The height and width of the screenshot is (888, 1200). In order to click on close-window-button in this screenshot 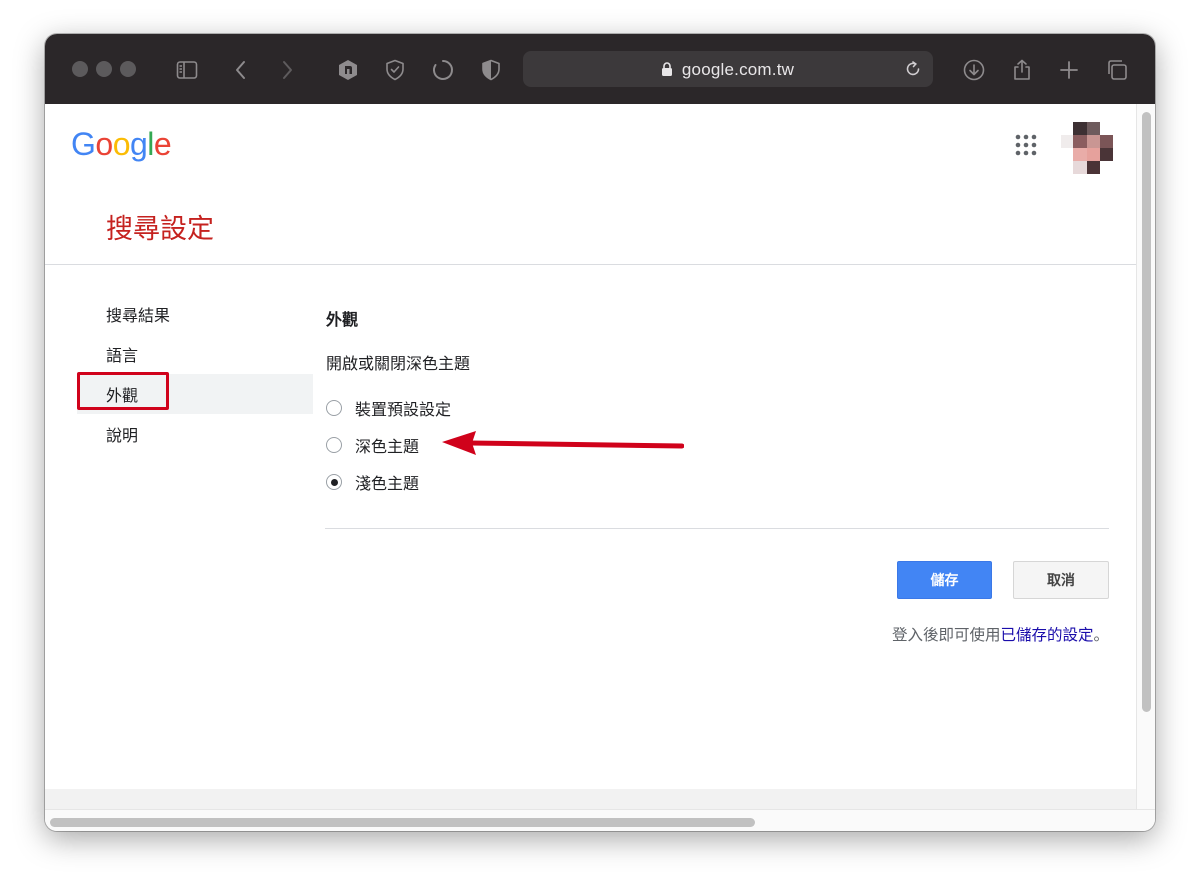, I will do `click(80, 69)`.